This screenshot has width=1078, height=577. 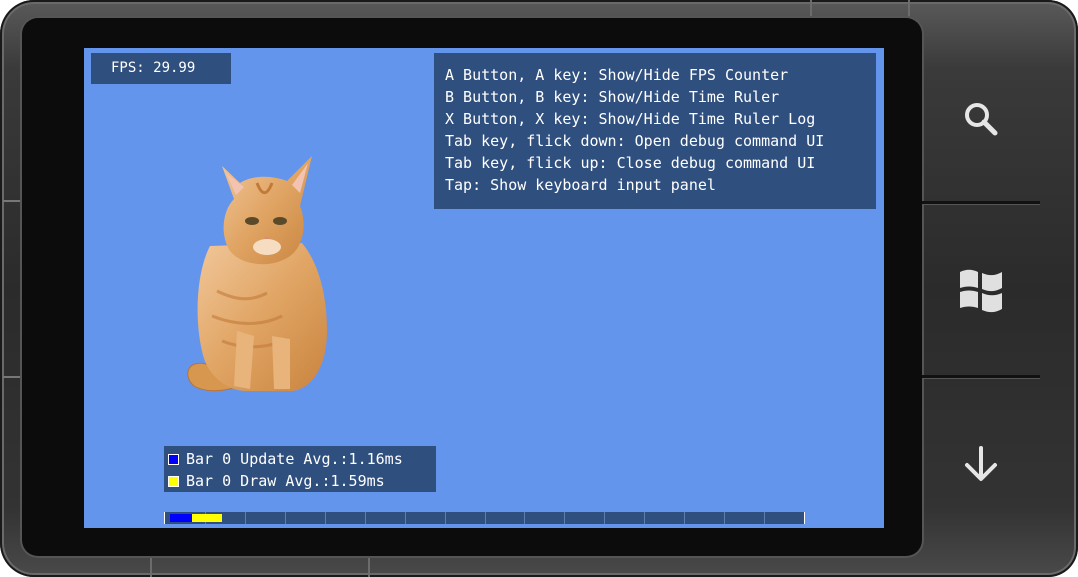 I want to click on chassis-seam-top, so click(x=811, y=9).